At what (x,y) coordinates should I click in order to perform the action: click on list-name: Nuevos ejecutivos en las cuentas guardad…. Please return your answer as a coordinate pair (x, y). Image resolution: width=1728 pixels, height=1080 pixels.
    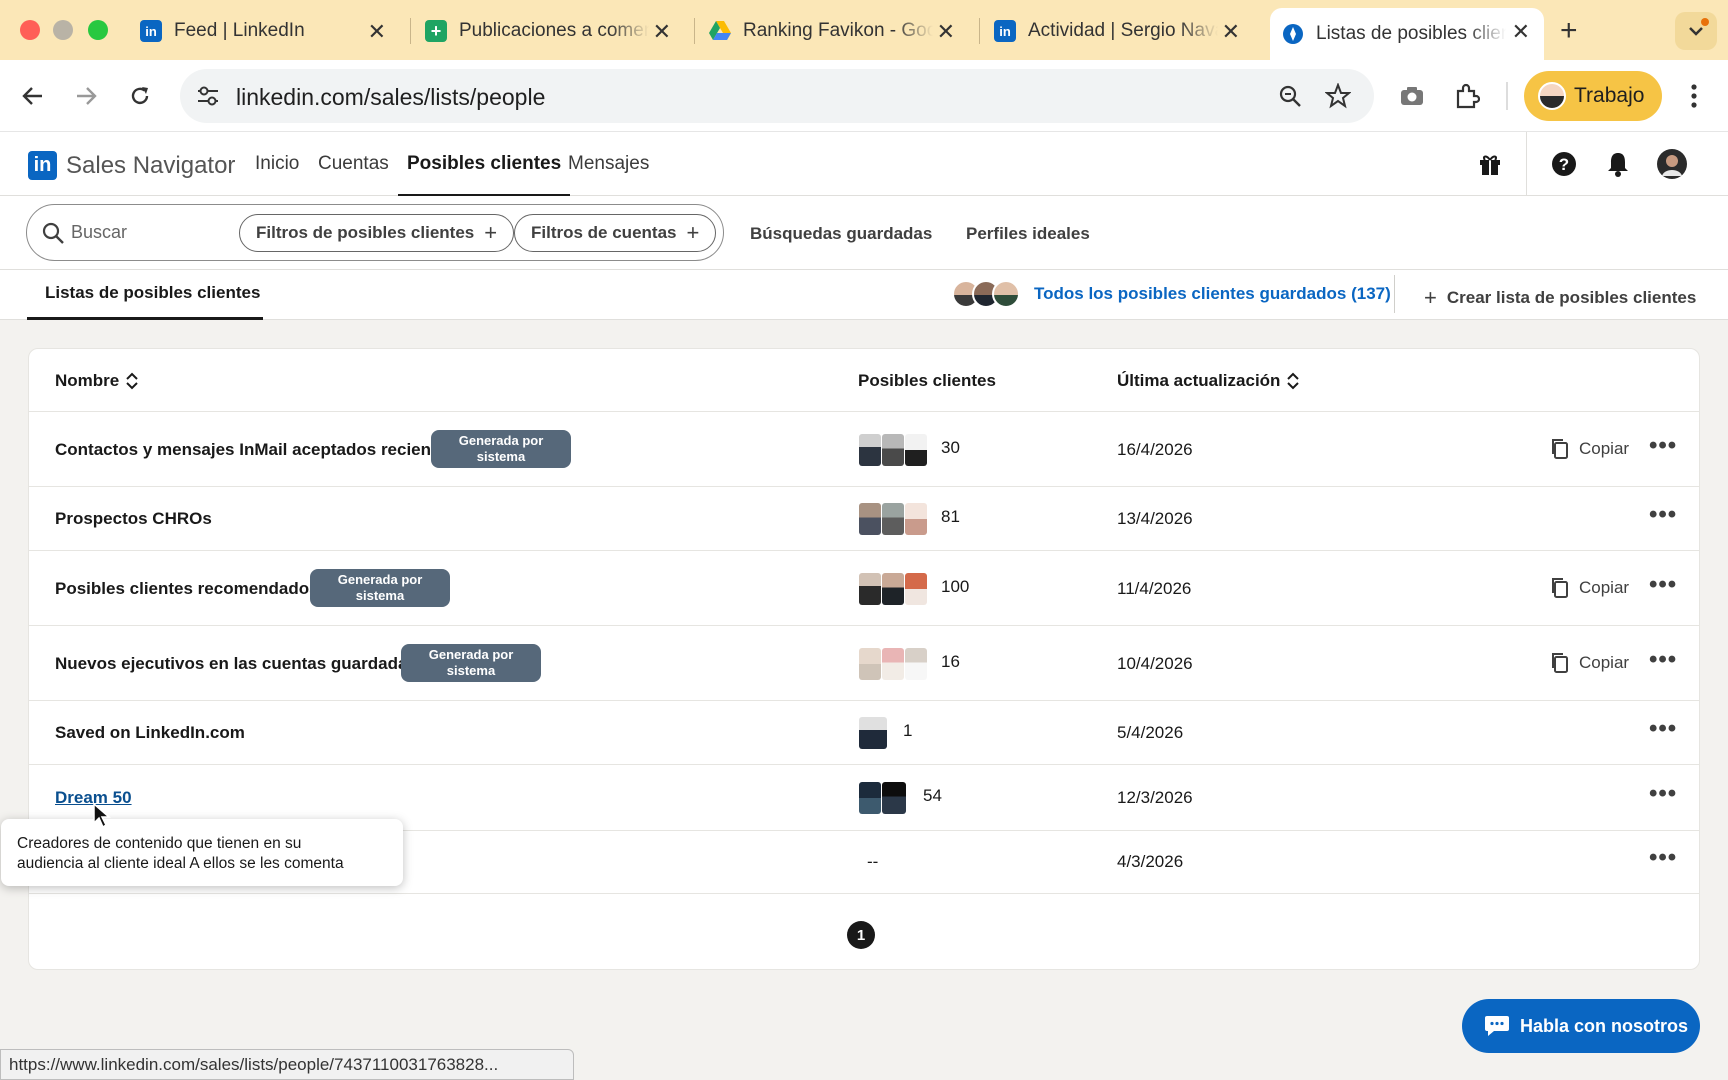
    Looking at the image, I should click on (236, 664).